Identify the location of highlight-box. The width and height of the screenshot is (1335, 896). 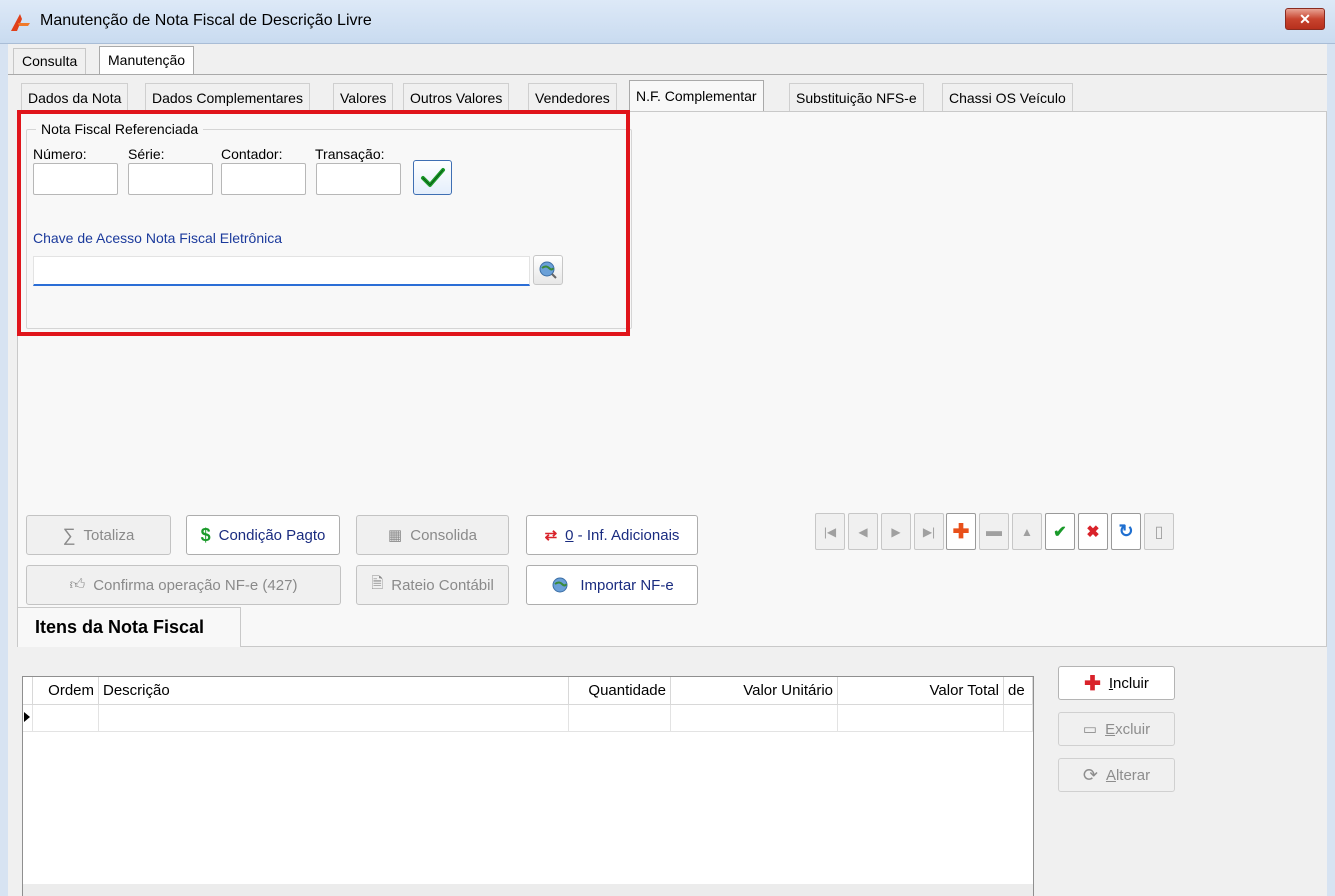
(323, 223).